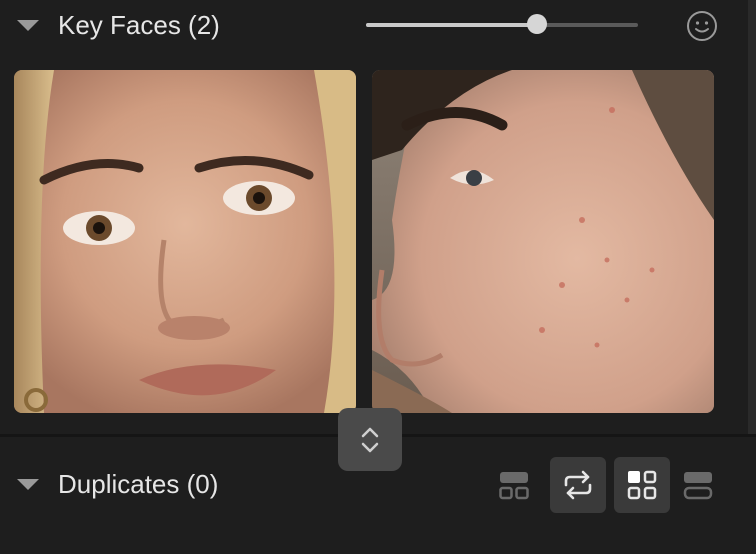  What do you see at coordinates (537, 24) in the screenshot?
I see `slider-thumb` at bounding box center [537, 24].